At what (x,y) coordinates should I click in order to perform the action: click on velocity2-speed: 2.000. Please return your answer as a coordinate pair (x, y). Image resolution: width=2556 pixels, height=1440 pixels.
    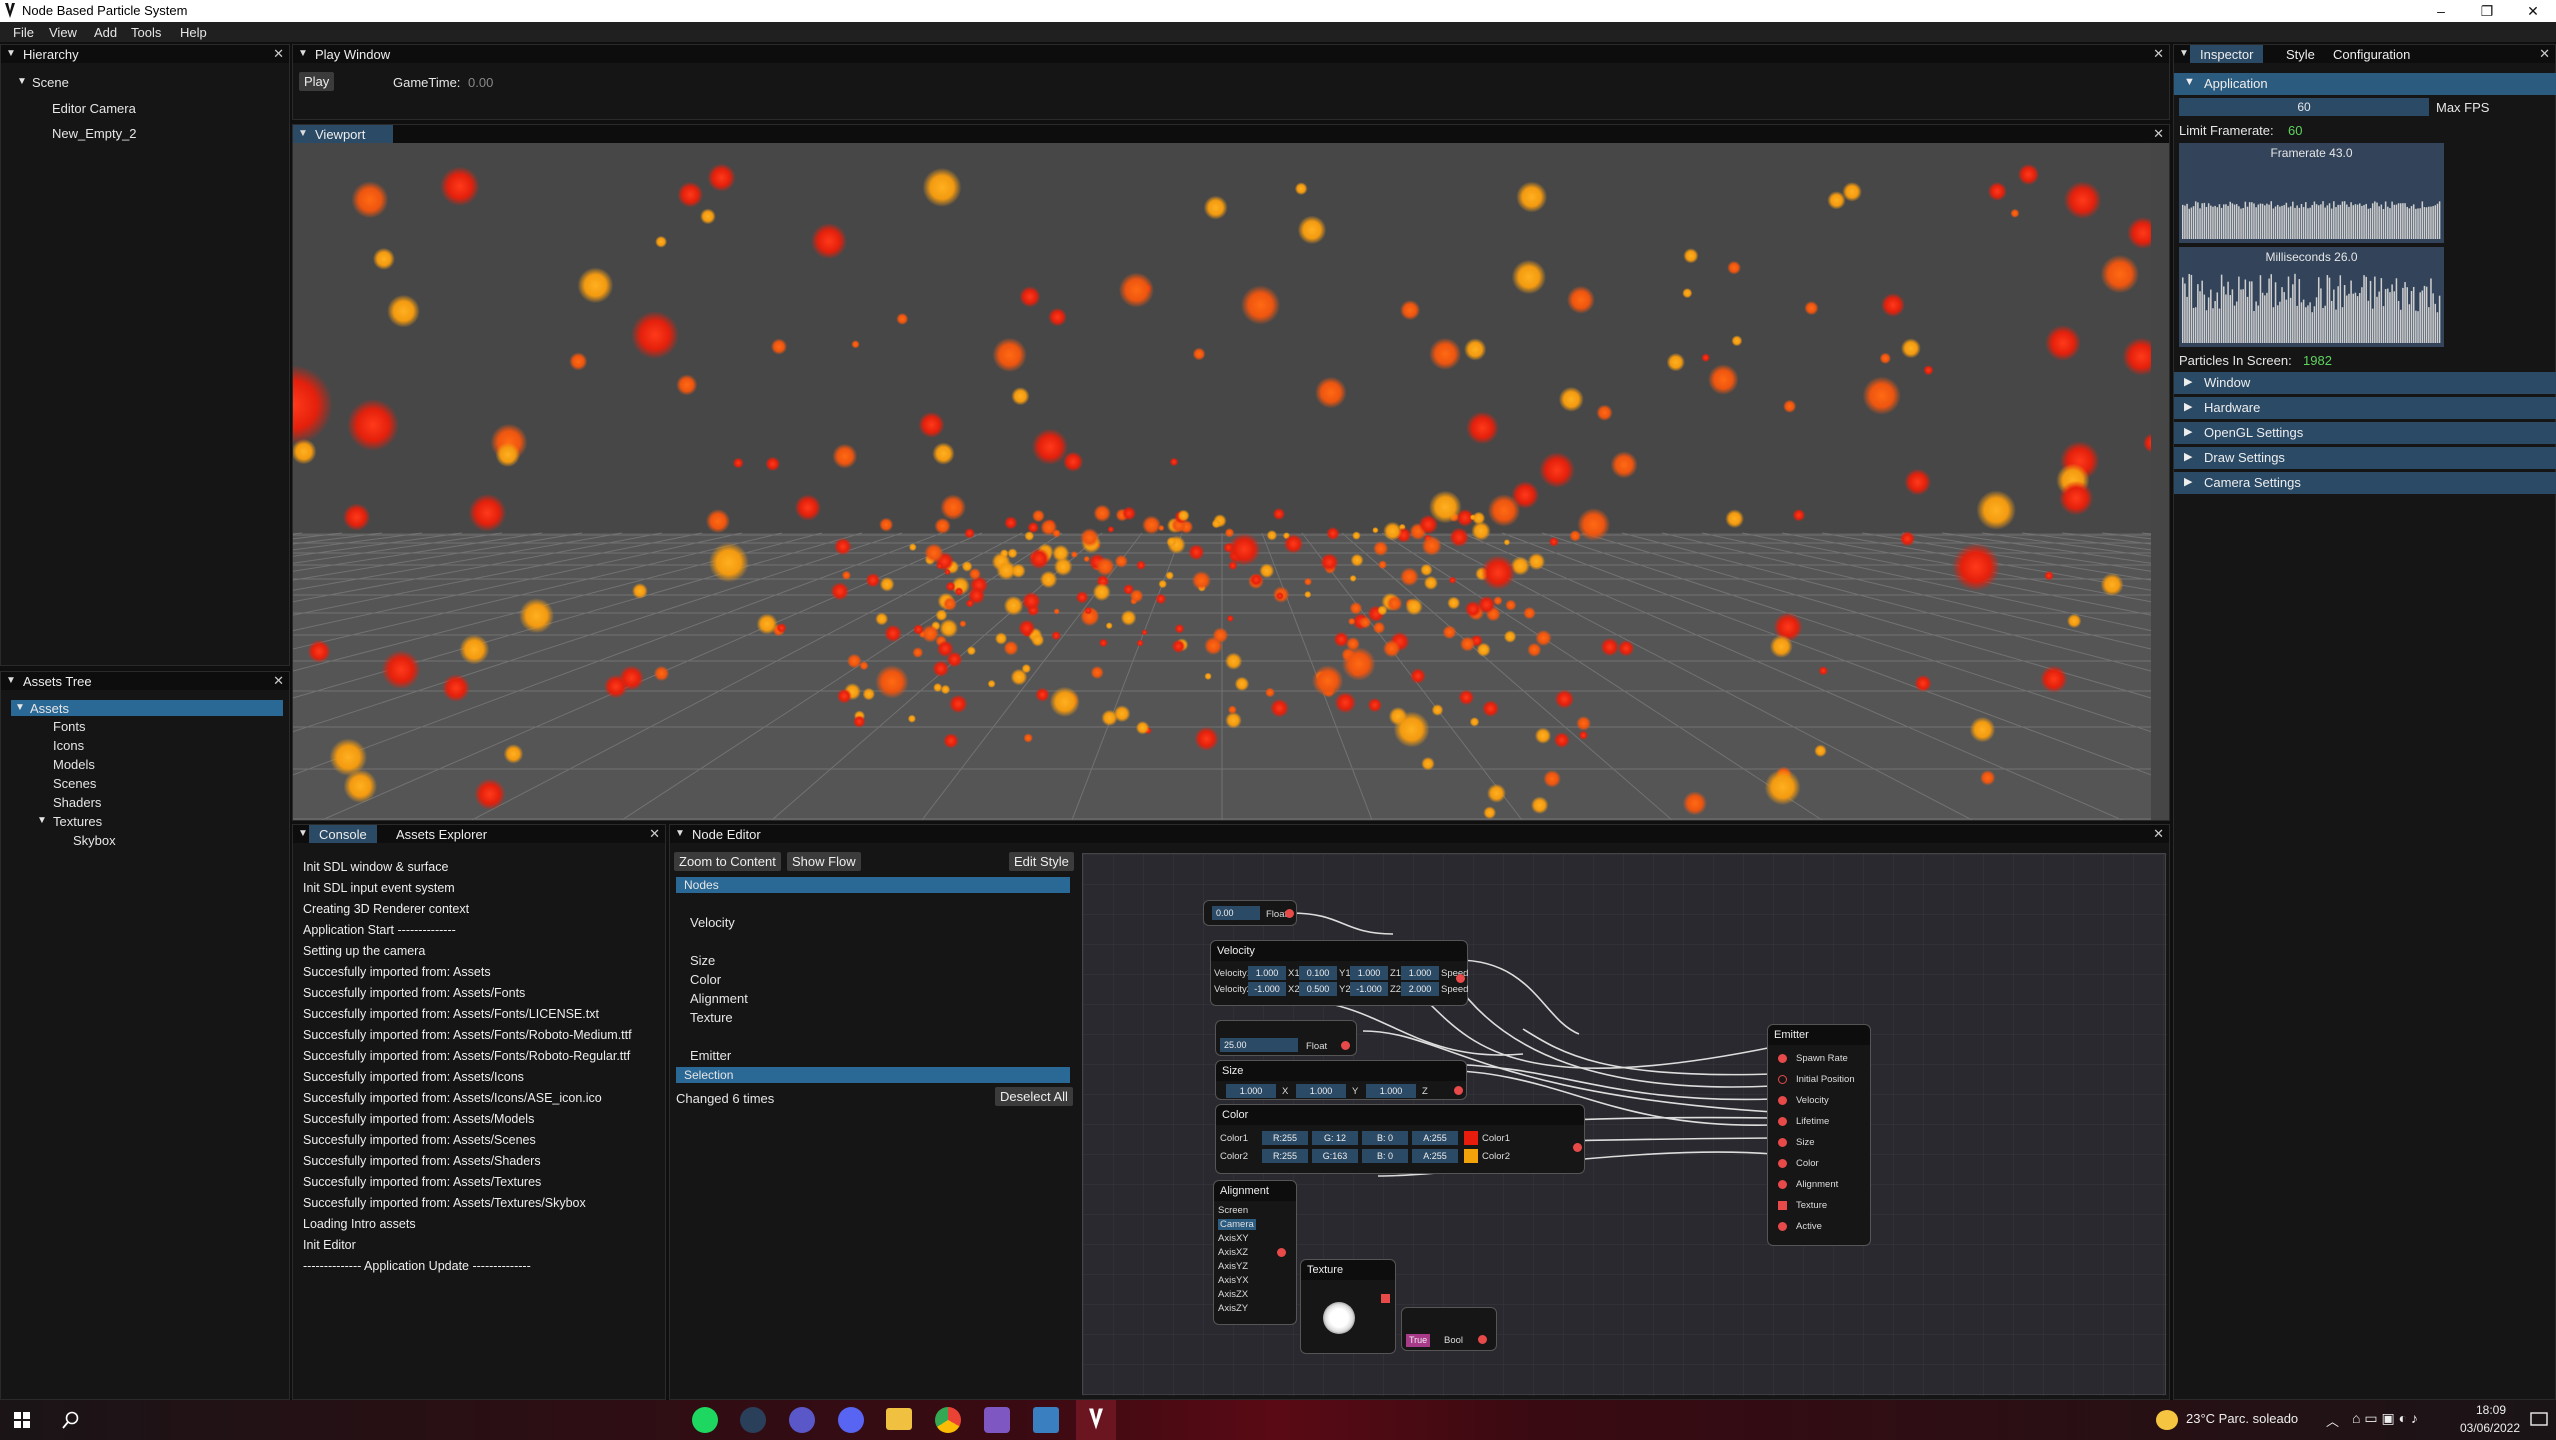
    Looking at the image, I should click on (1420, 989).